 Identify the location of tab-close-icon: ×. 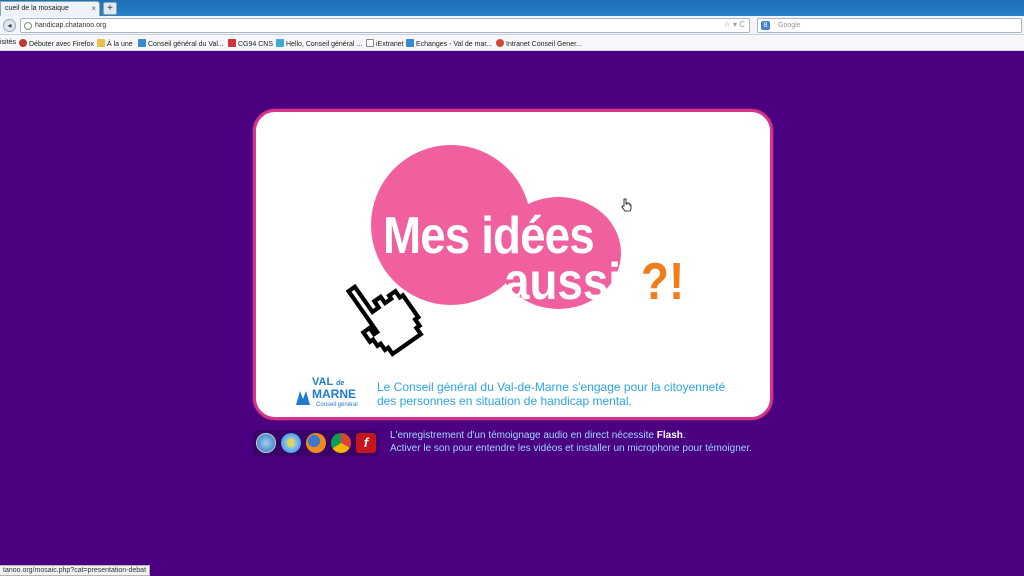
(93, 8).